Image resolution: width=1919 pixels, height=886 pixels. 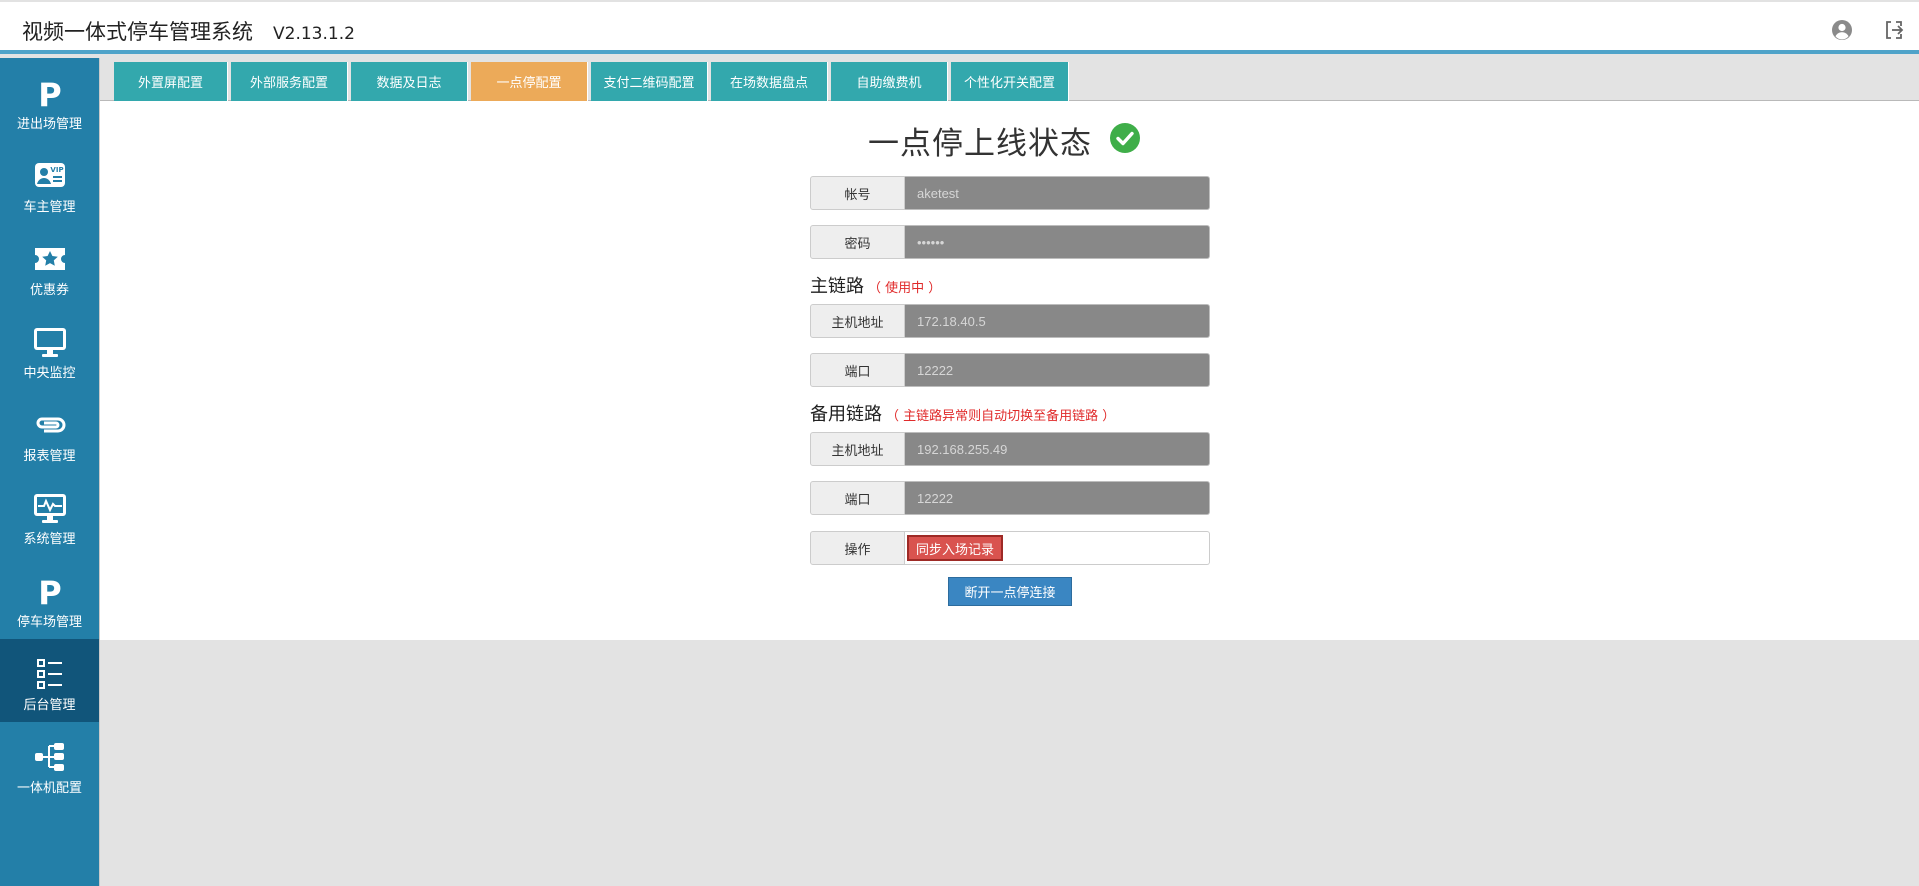 What do you see at coordinates (955, 548) in the screenshot?
I see `sync-entry-records-button: 同步入场记录` at bounding box center [955, 548].